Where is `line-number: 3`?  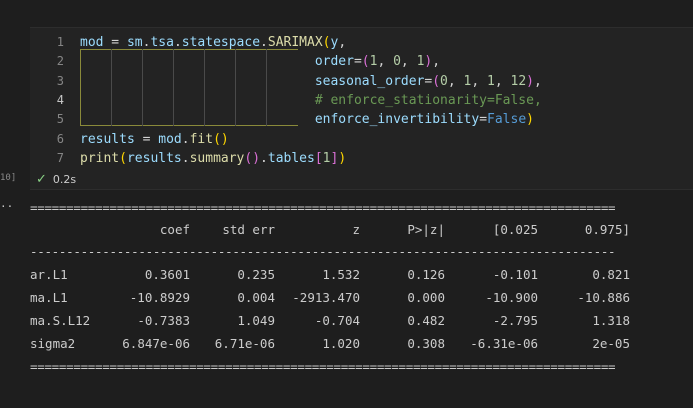
line-number: 3 is located at coordinates (60, 80).